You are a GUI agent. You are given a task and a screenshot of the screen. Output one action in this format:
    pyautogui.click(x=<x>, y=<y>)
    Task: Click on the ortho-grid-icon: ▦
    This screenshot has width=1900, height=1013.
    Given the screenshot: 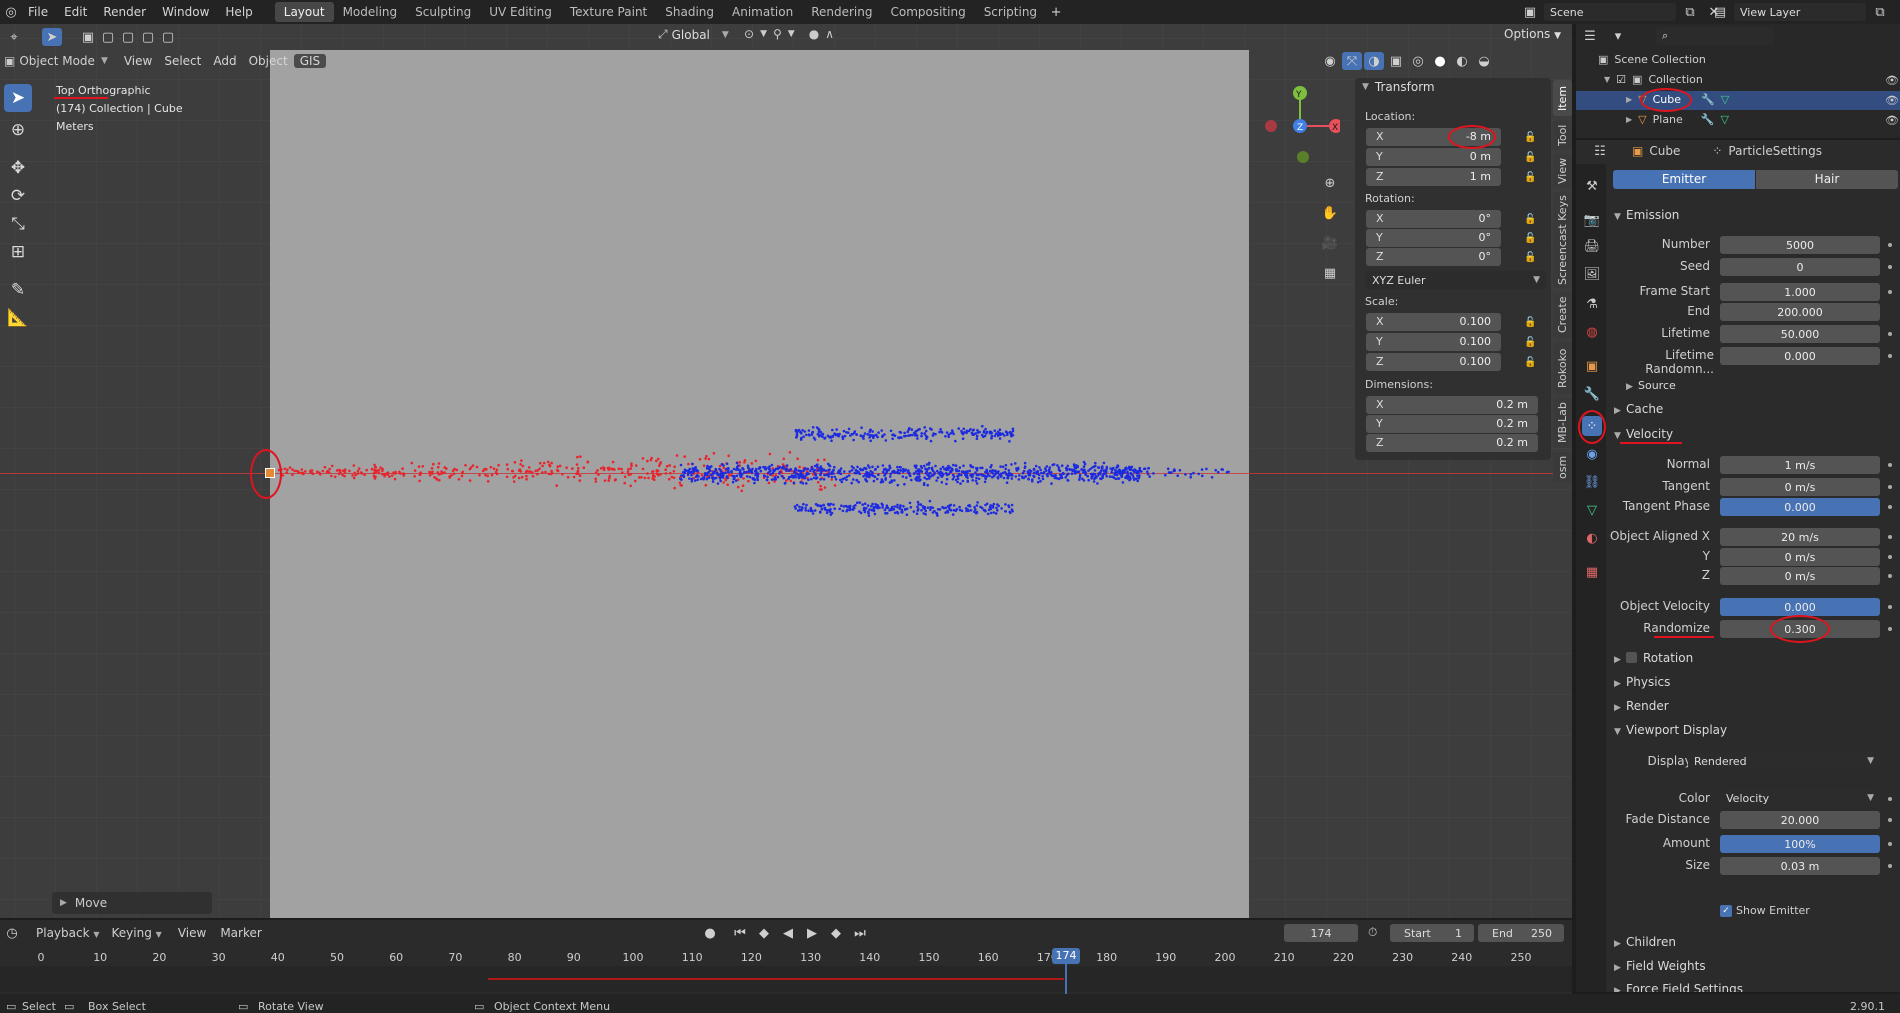 What is the action you would take?
    pyautogui.click(x=1330, y=273)
    